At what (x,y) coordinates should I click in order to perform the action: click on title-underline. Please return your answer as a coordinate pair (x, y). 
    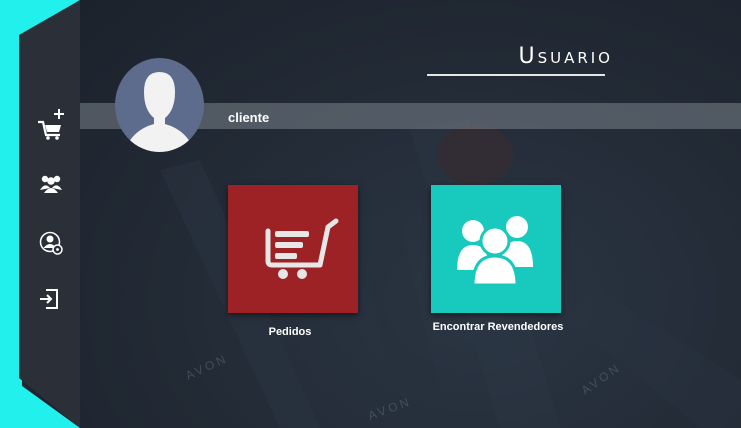
    Looking at the image, I should click on (516, 75).